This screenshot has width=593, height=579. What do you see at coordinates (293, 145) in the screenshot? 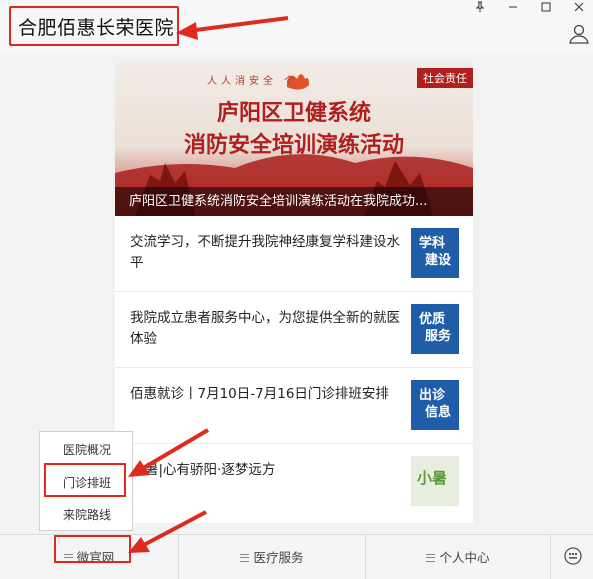
I see `banner-headline-2: 消防安全培训演练活动` at bounding box center [293, 145].